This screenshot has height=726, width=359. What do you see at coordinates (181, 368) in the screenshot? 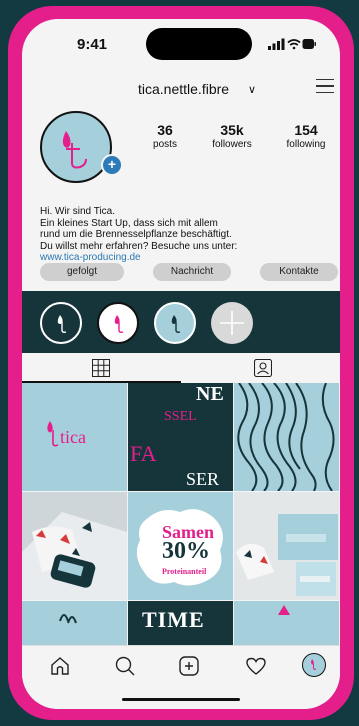
I see `profile-tabs` at bounding box center [181, 368].